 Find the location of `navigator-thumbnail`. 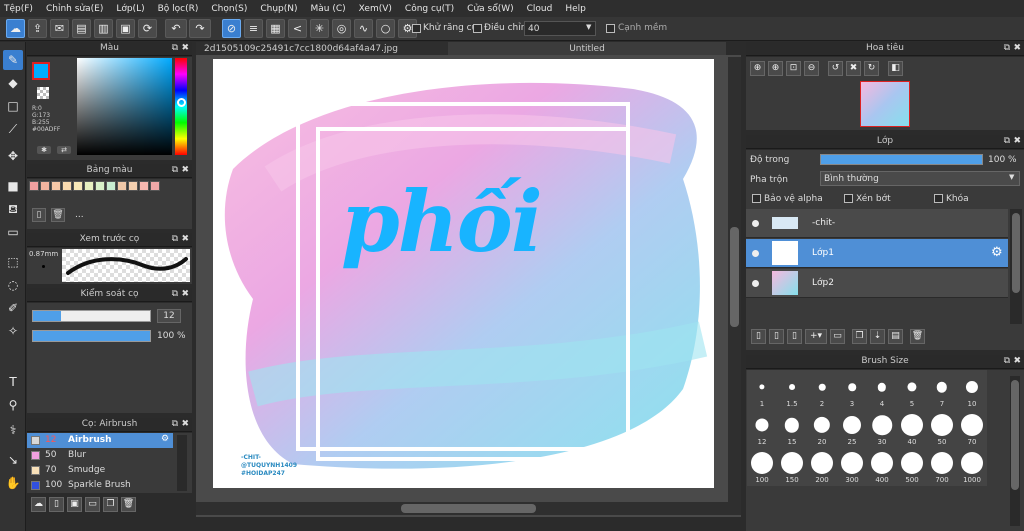

navigator-thumbnail is located at coordinates (885, 104).